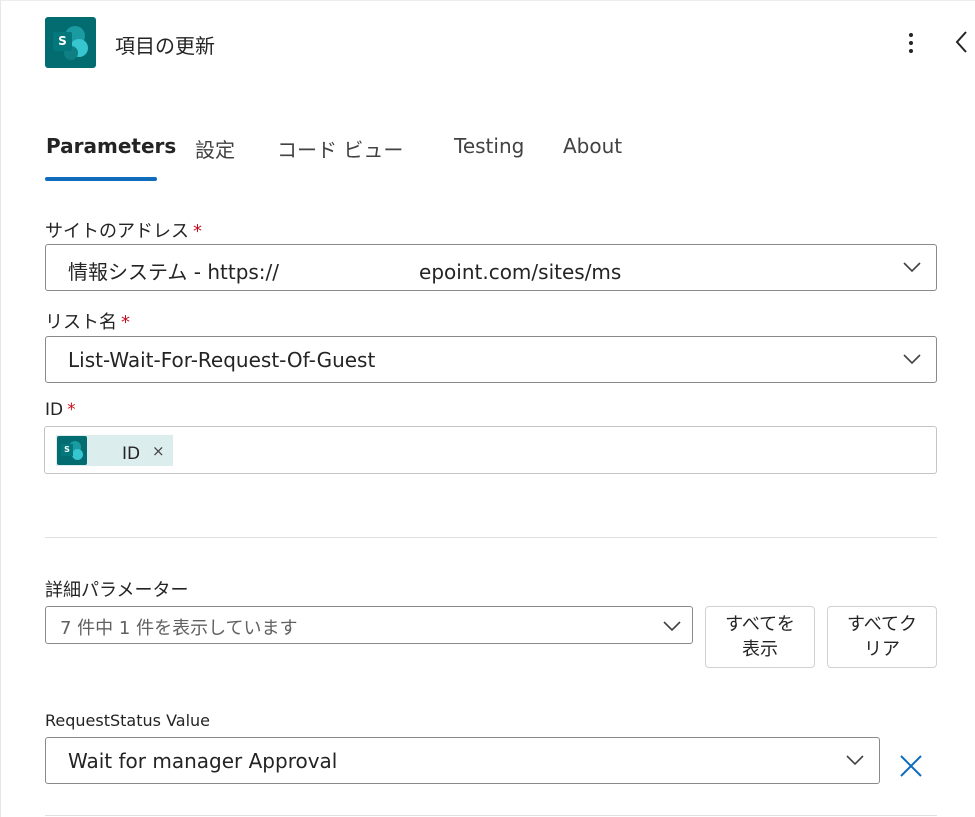  Describe the element at coordinates (882, 637) in the screenshot. I see `clear-all-button: すべてク リア` at that location.